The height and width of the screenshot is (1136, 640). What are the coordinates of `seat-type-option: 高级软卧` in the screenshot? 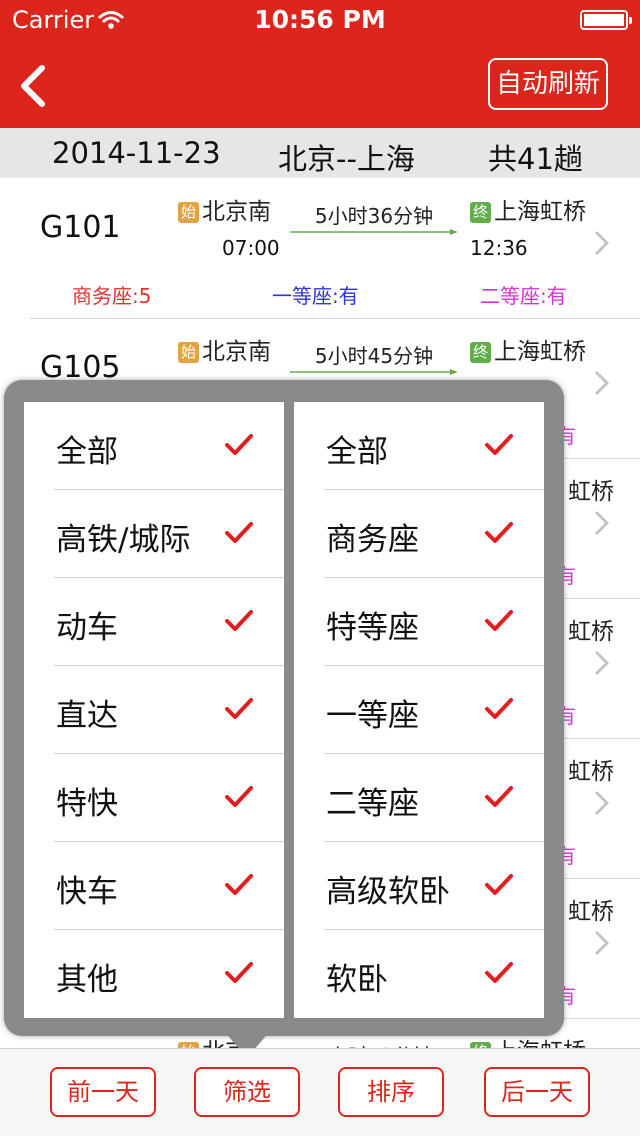 It's located at (419, 886).